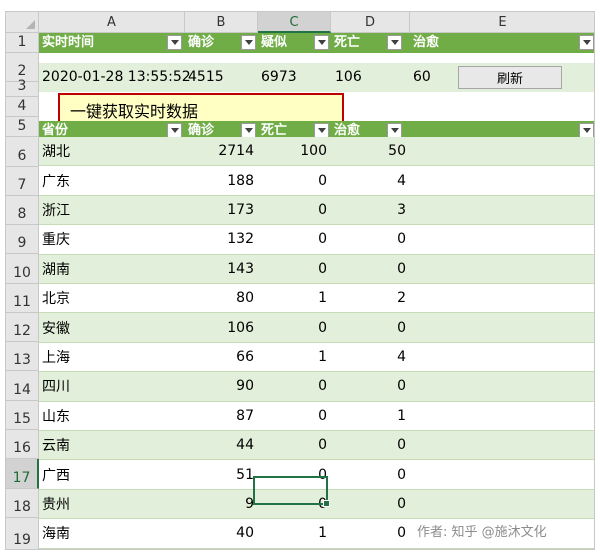 The image size is (600, 555). What do you see at coordinates (113, 357) in the screenshot?
I see `province-name-cell: 上海` at bounding box center [113, 357].